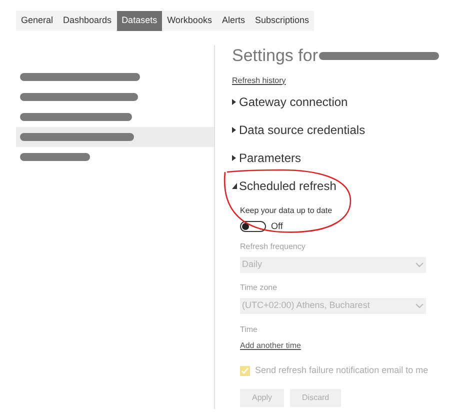 The width and height of the screenshot is (474, 412). What do you see at coordinates (249, 330) in the screenshot?
I see `field-label: Time` at bounding box center [249, 330].